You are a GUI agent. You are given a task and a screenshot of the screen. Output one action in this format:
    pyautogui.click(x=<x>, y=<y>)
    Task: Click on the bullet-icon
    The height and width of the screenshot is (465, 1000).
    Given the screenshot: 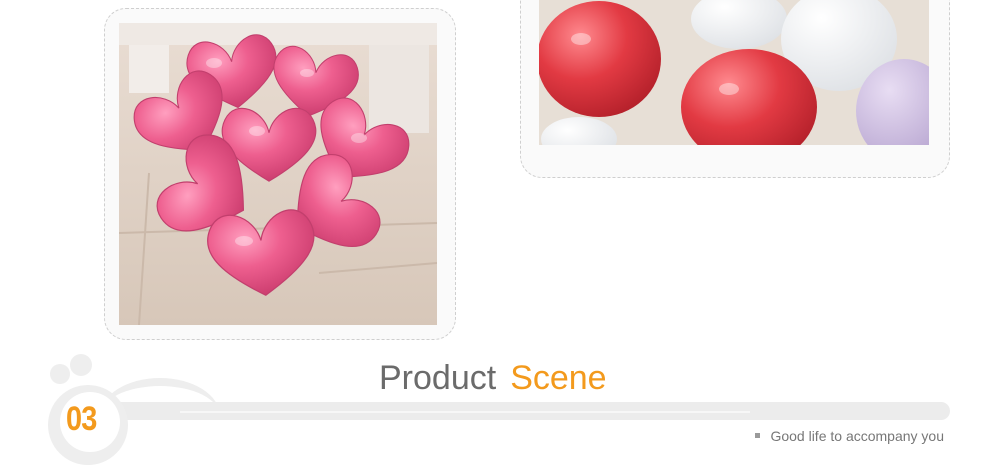 What is the action you would take?
    pyautogui.click(x=758, y=435)
    